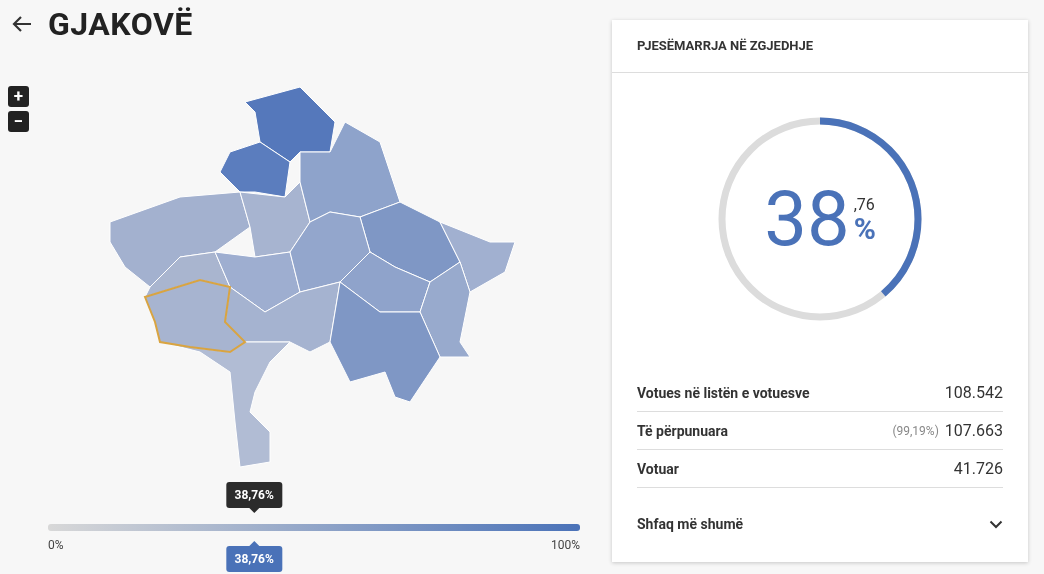  What do you see at coordinates (683, 430) in the screenshot?
I see `stat-label: Të përpunuara` at bounding box center [683, 430].